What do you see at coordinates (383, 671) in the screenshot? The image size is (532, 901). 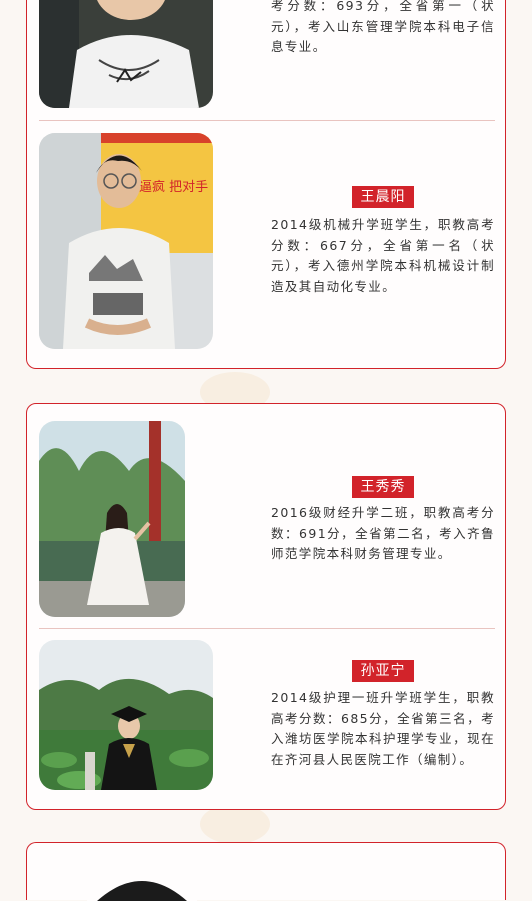 I see `student-name-badge: 孙亚宁` at bounding box center [383, 671].